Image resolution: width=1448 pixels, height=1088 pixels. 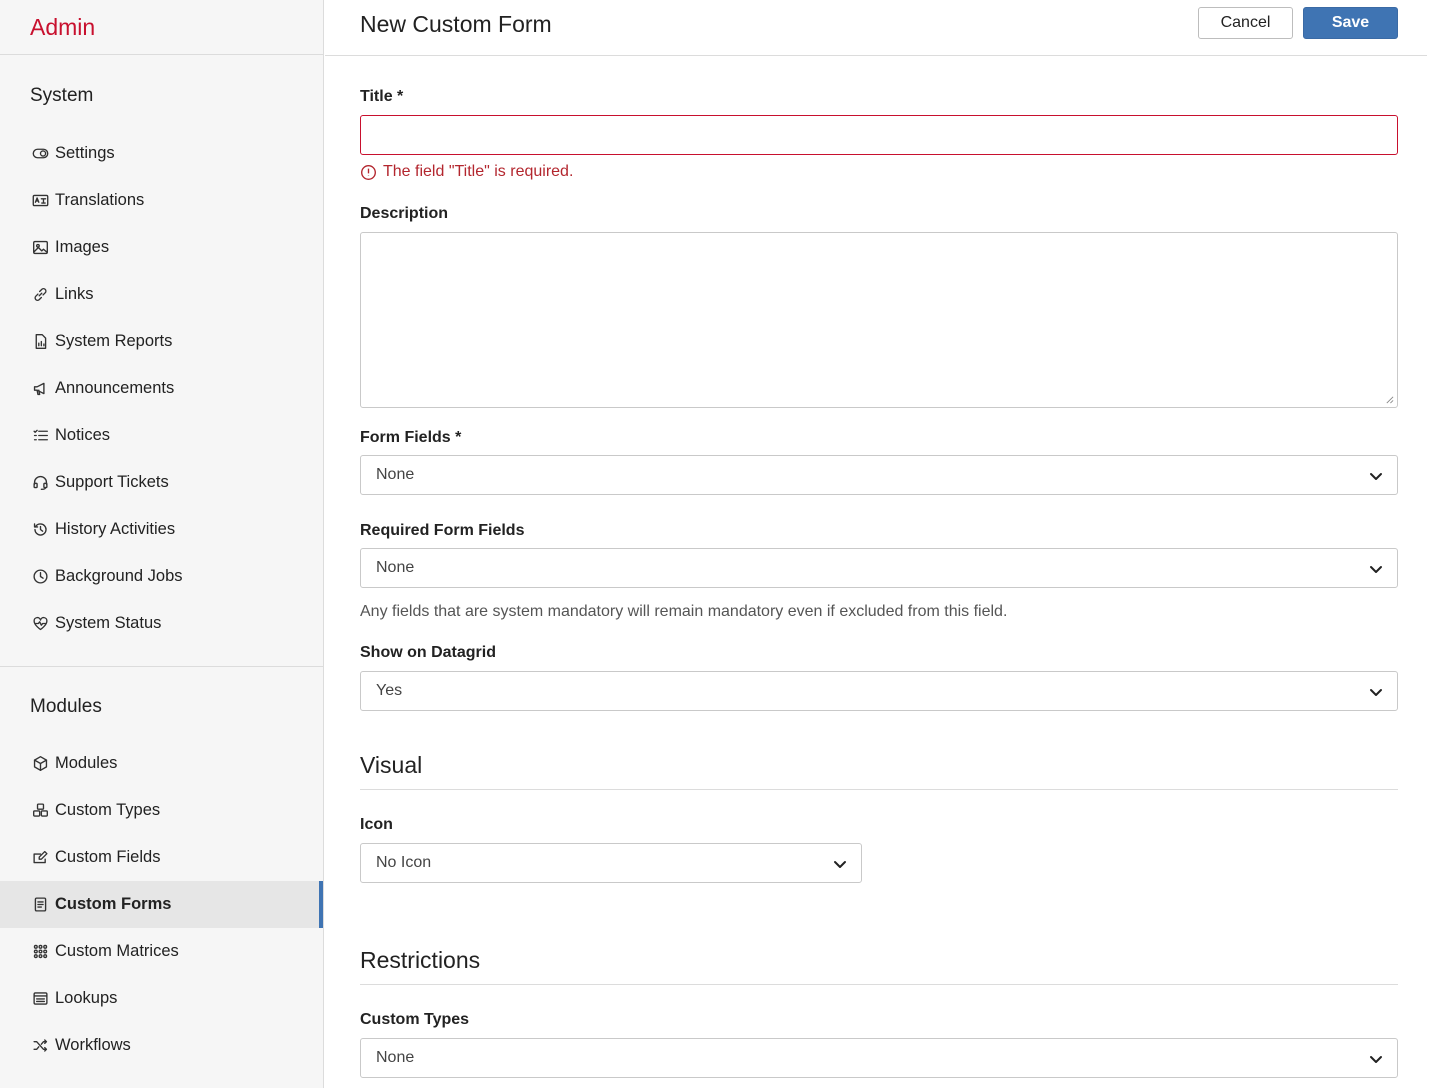 I want to click on image-icon, so click(x=40, y=248).